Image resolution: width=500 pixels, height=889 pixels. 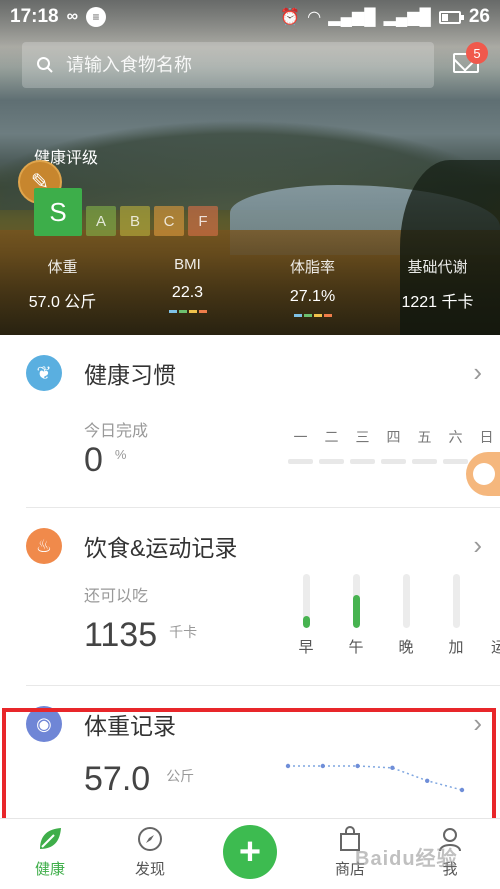 I want to click on grade-s: S, so click(x=58, y=212).